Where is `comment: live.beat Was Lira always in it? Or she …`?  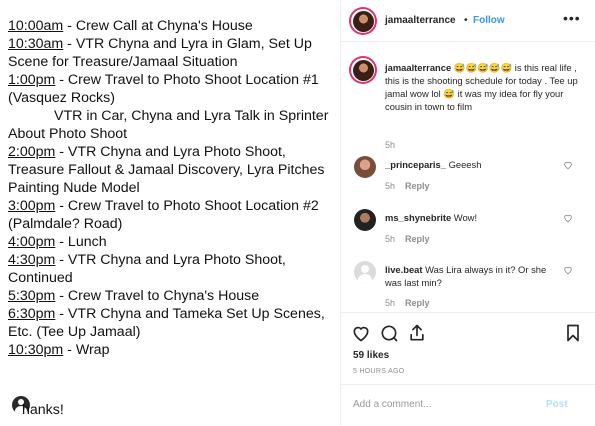 comment: live.beat Was Lira always in it? Or she … is located at coordinates (468, 286).